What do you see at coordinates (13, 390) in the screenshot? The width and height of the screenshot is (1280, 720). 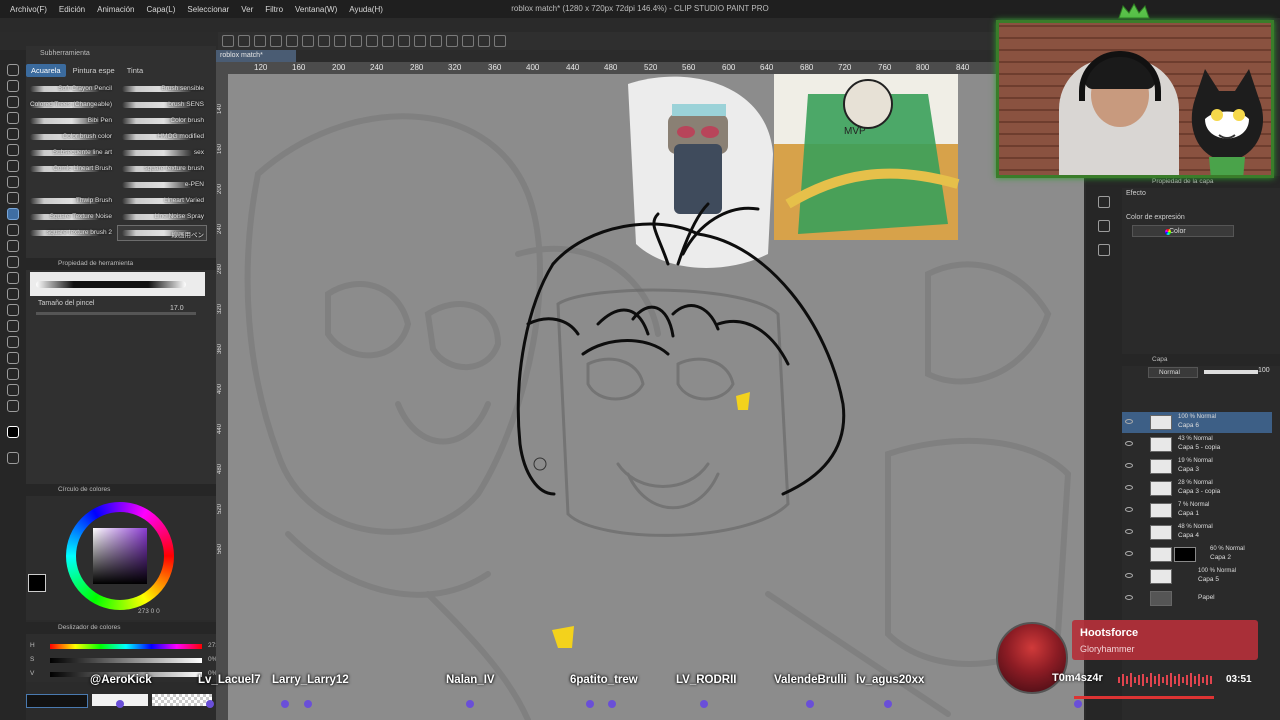 I see `balloon-tool-icon` at bounding box center [13, 390].